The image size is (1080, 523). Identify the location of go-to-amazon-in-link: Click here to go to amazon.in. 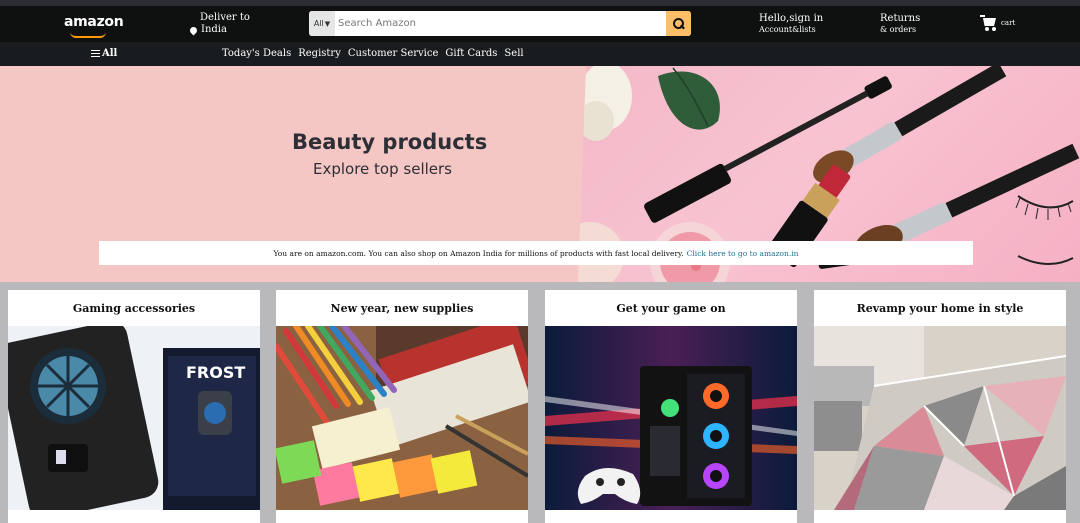
(743, 253).